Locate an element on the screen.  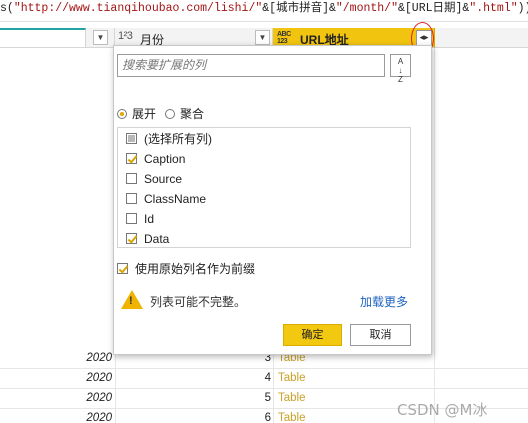
cell-month: 4 is located at coordinates (193, 378).